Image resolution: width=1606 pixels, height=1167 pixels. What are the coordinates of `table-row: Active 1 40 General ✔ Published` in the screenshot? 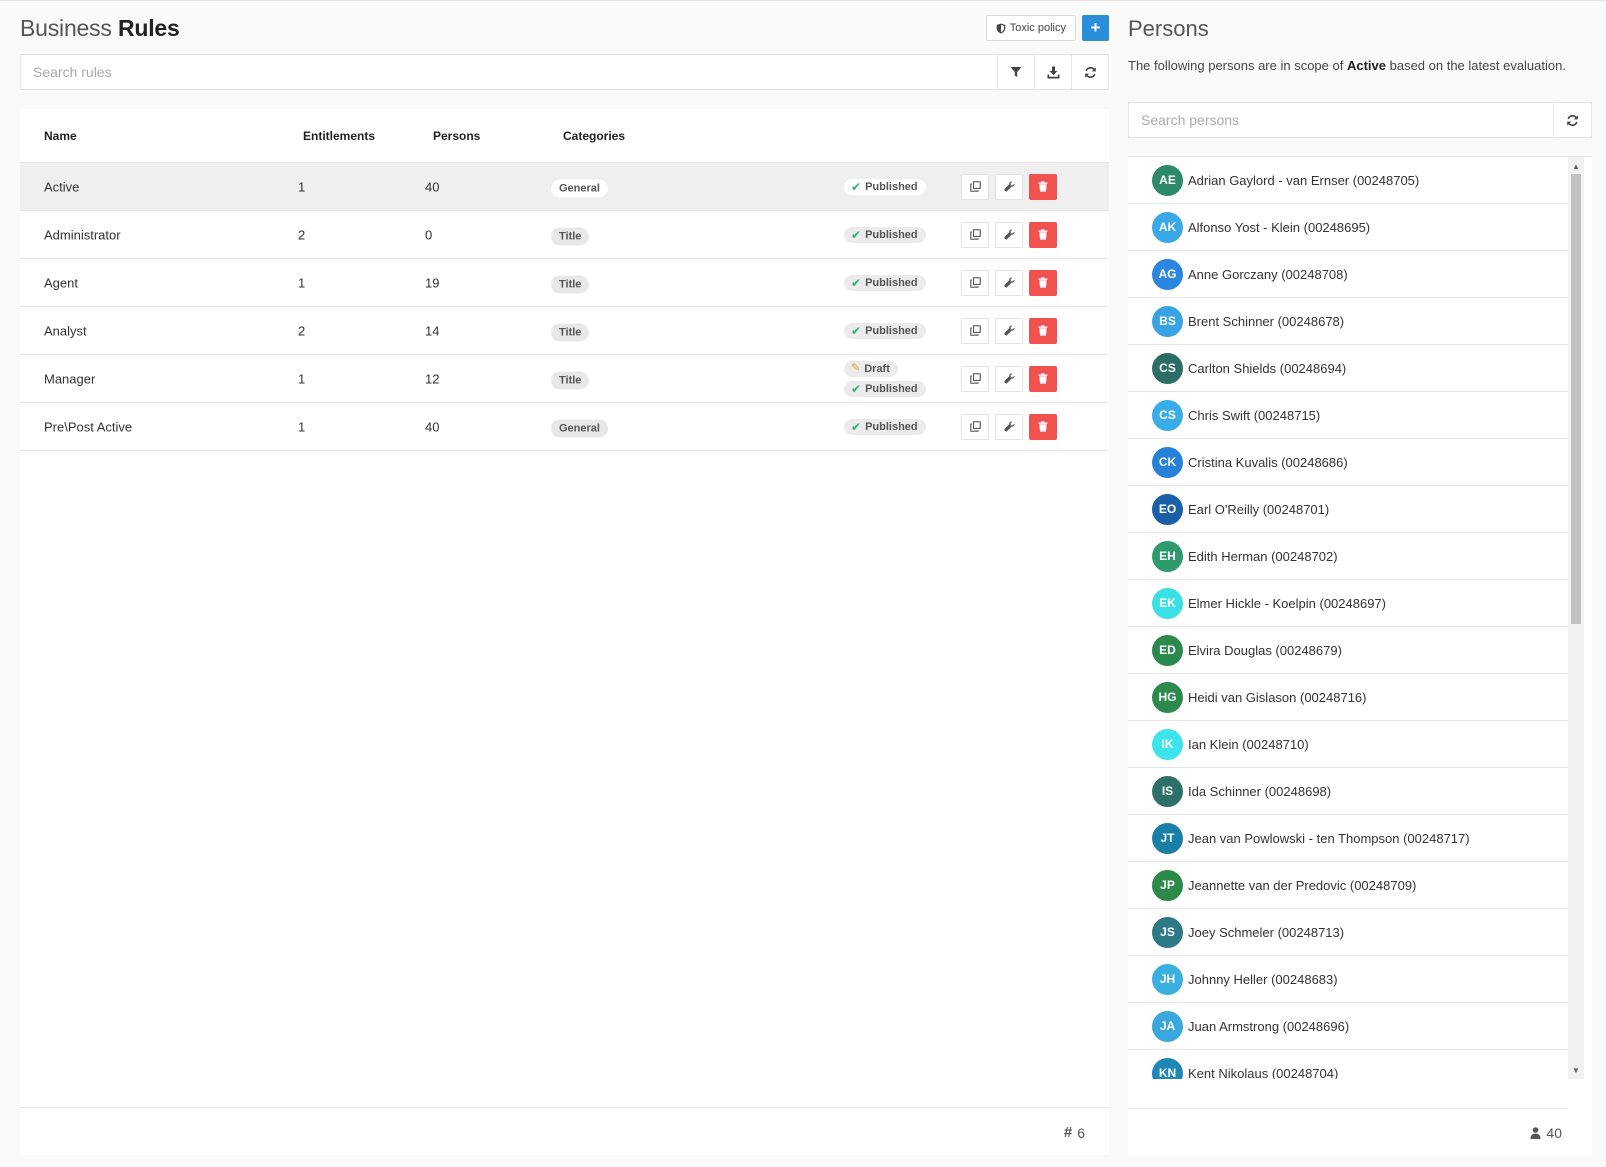 It's located at (564, 187).